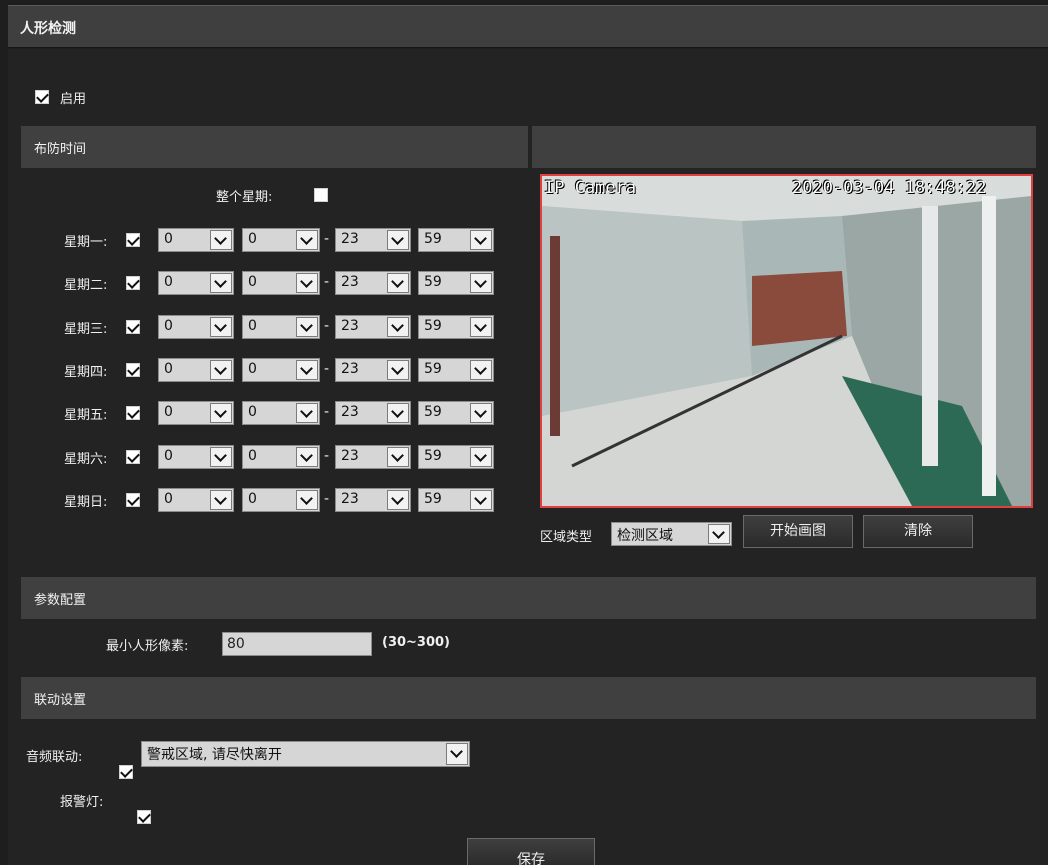 The width and height of the screenshot is (1048, 865). Describe the element at coordinates (144, 817) in the screenshot. I see `alarm-light-checkbox` at that location.